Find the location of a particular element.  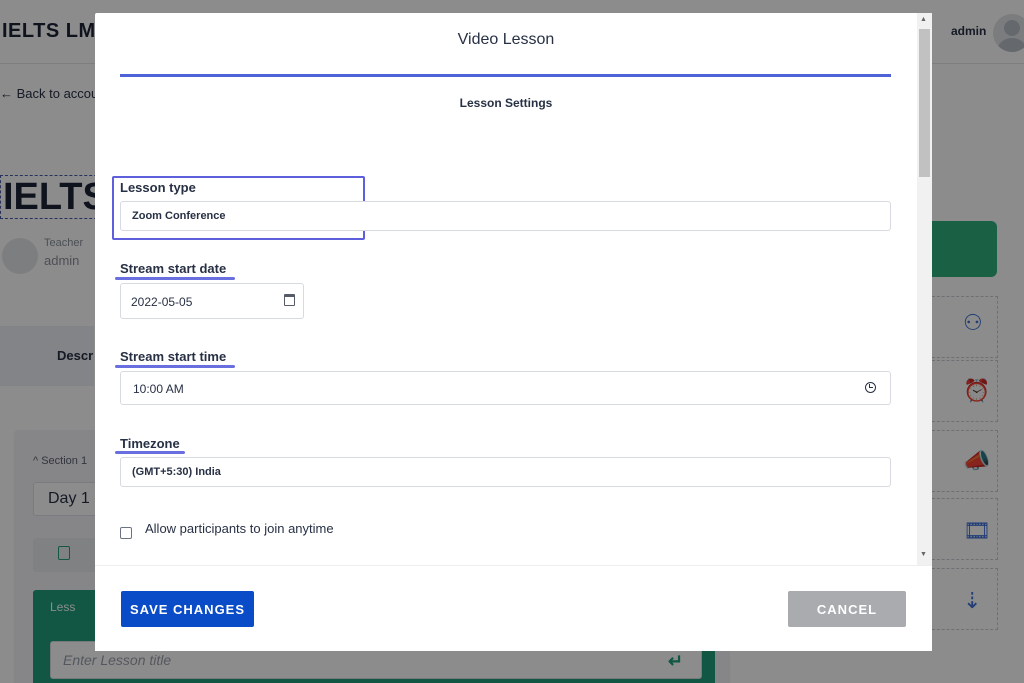

clock-icon is located at coordinates (870, 387).